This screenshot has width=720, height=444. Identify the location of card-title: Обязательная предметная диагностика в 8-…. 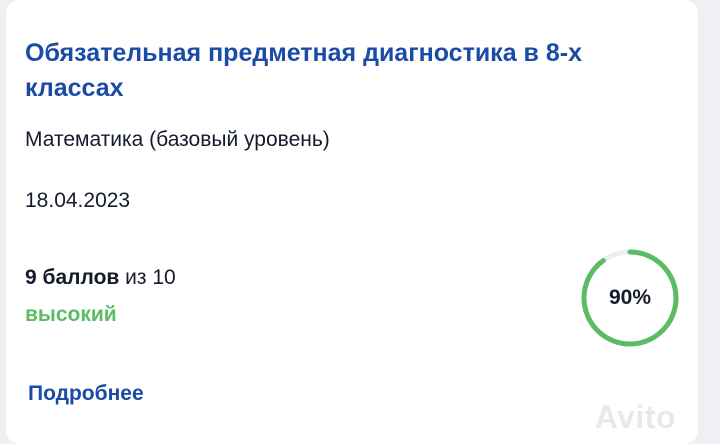
(303, 70).